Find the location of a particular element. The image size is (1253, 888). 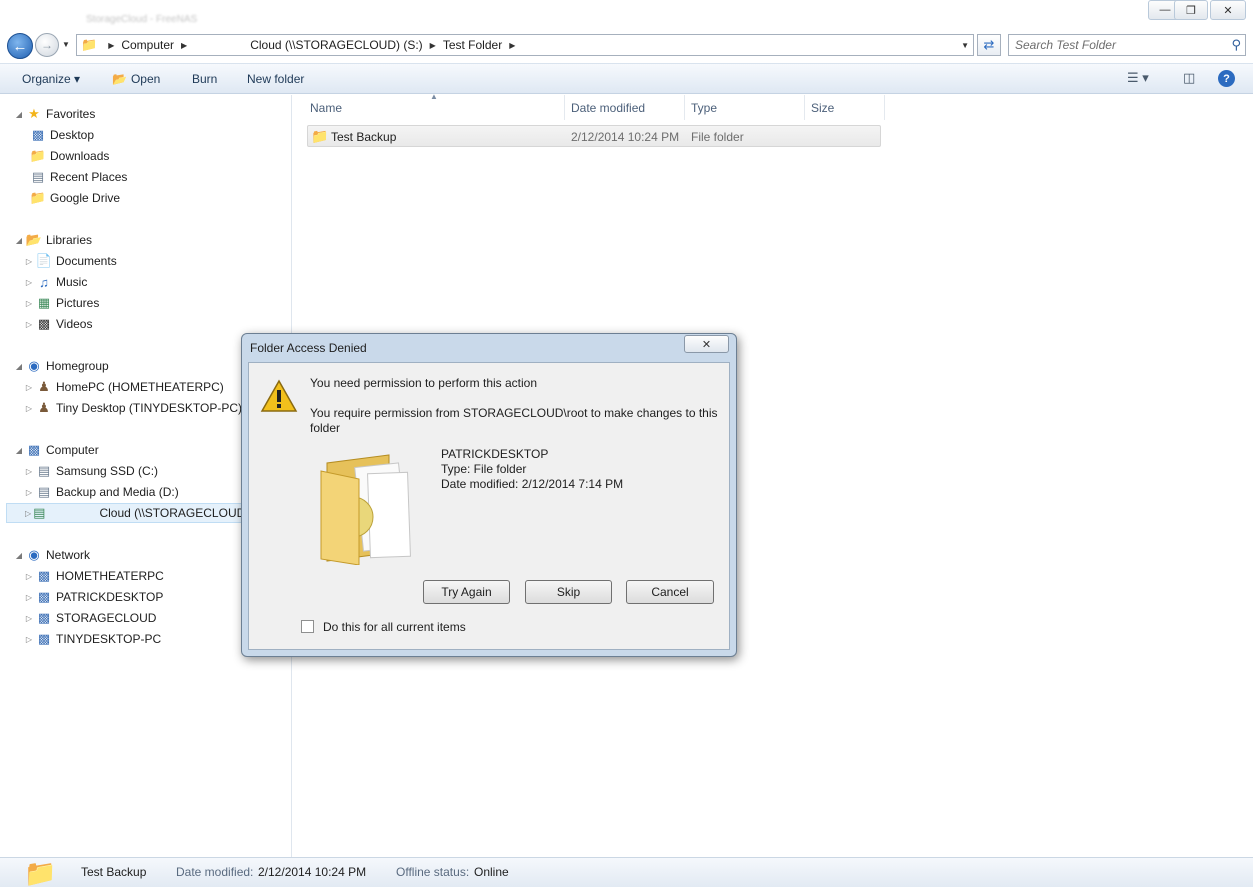

tree-music: ▷ ♫ Music is located at coordinates (55, 282).